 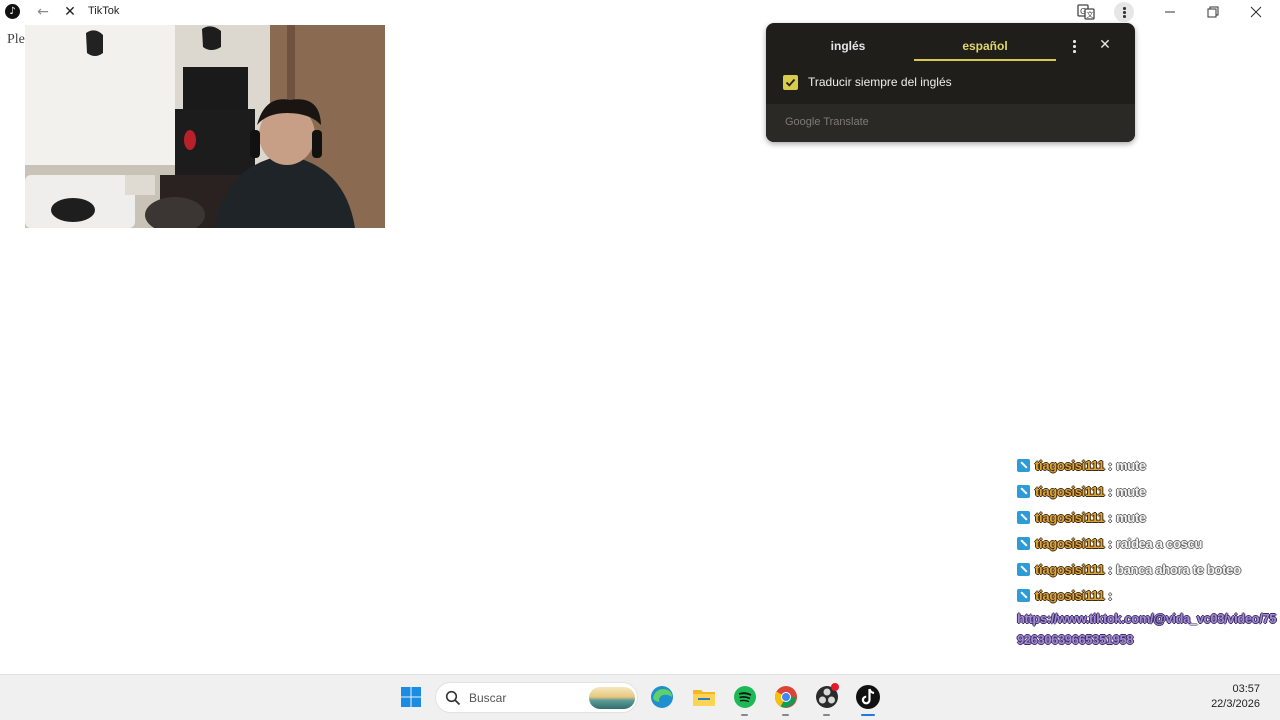 I want to click on search-placeholder: Buscar, so click(x=488, y=698).